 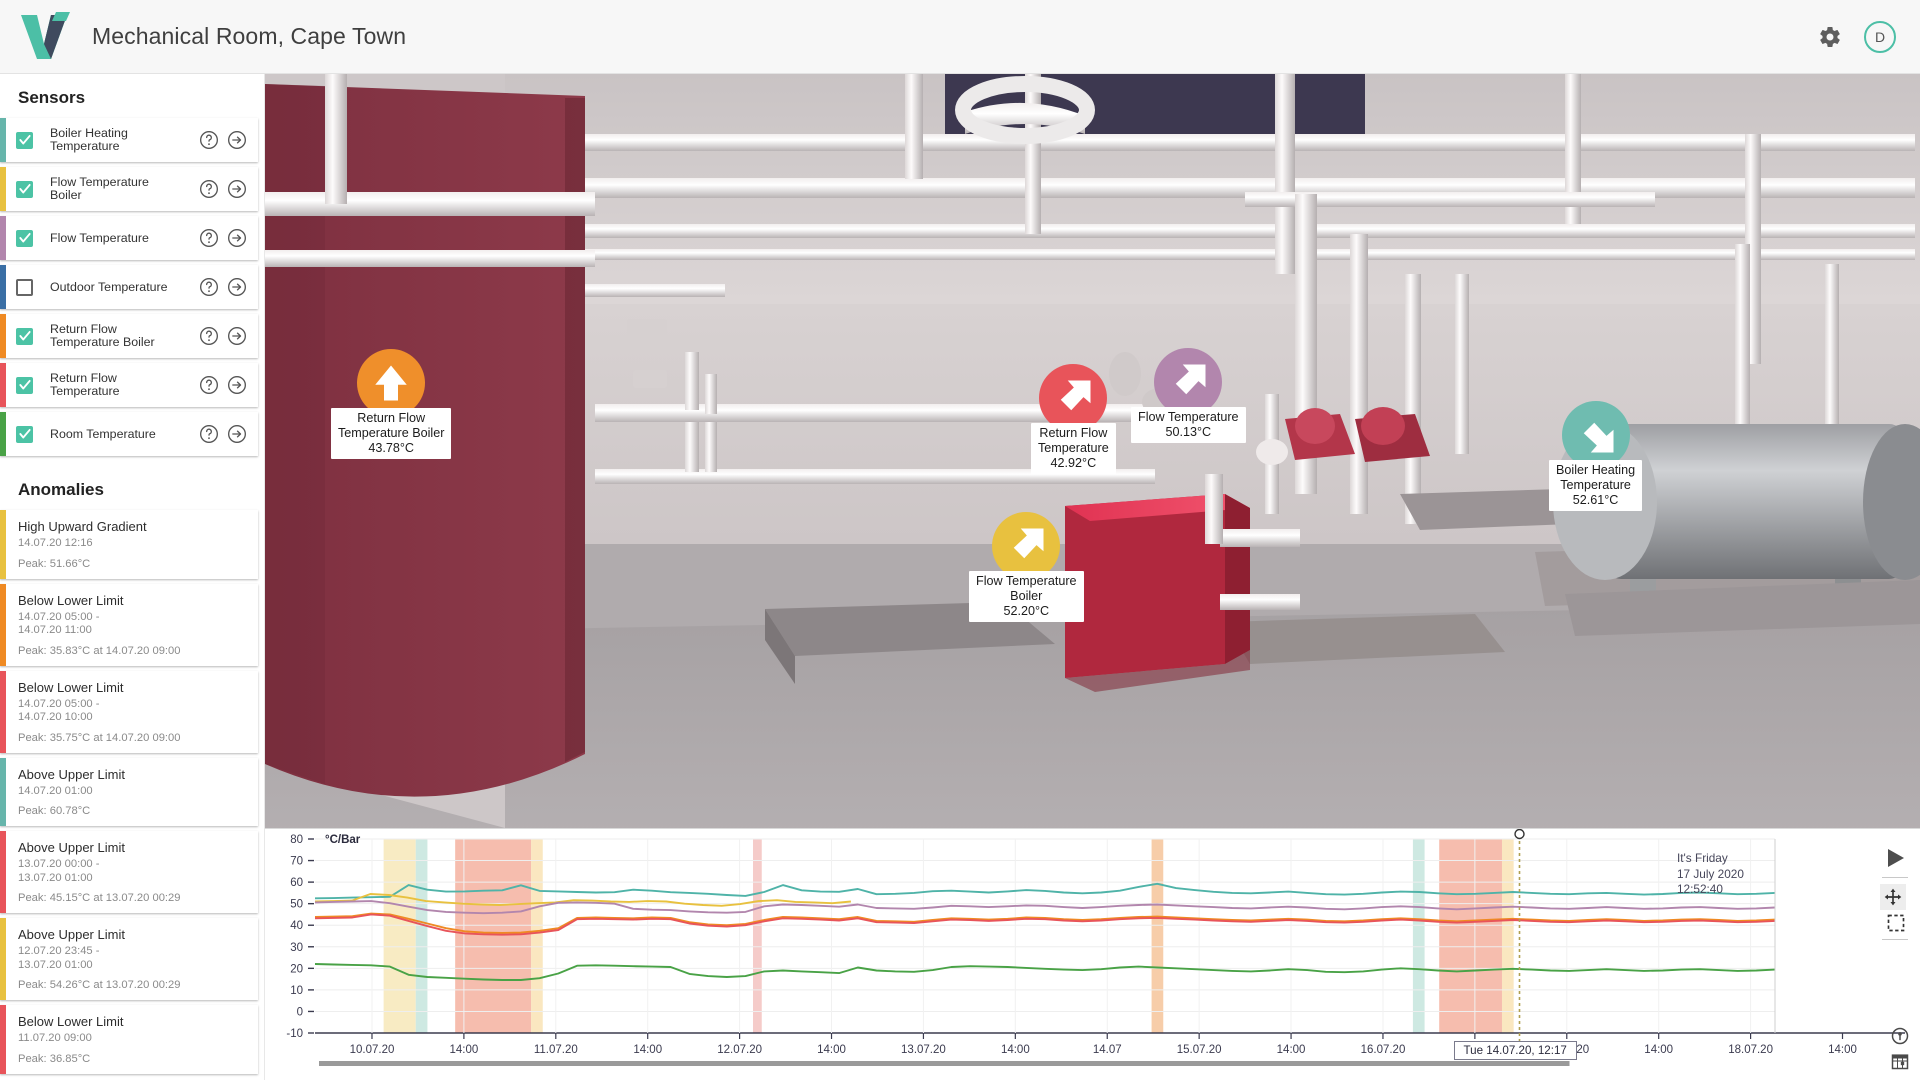 What do you see at coordinates (129, 385) in the screenshot?
I see `sensor-row: Return Flow Temperature` at bounding box center [129, 385].